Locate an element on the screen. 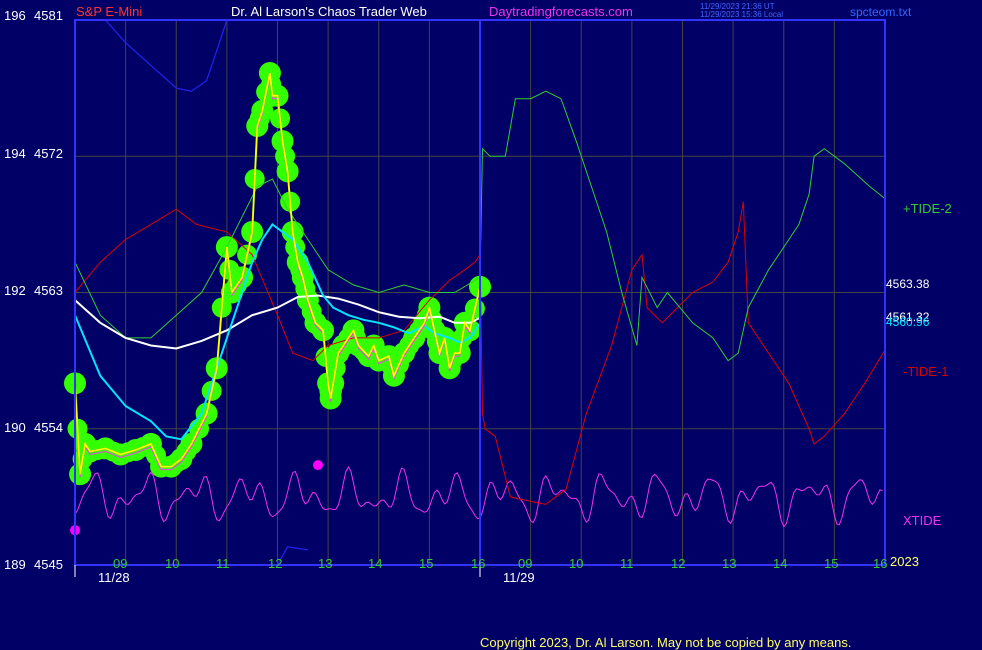  pivot-marker is located at coordinates (318, 465).